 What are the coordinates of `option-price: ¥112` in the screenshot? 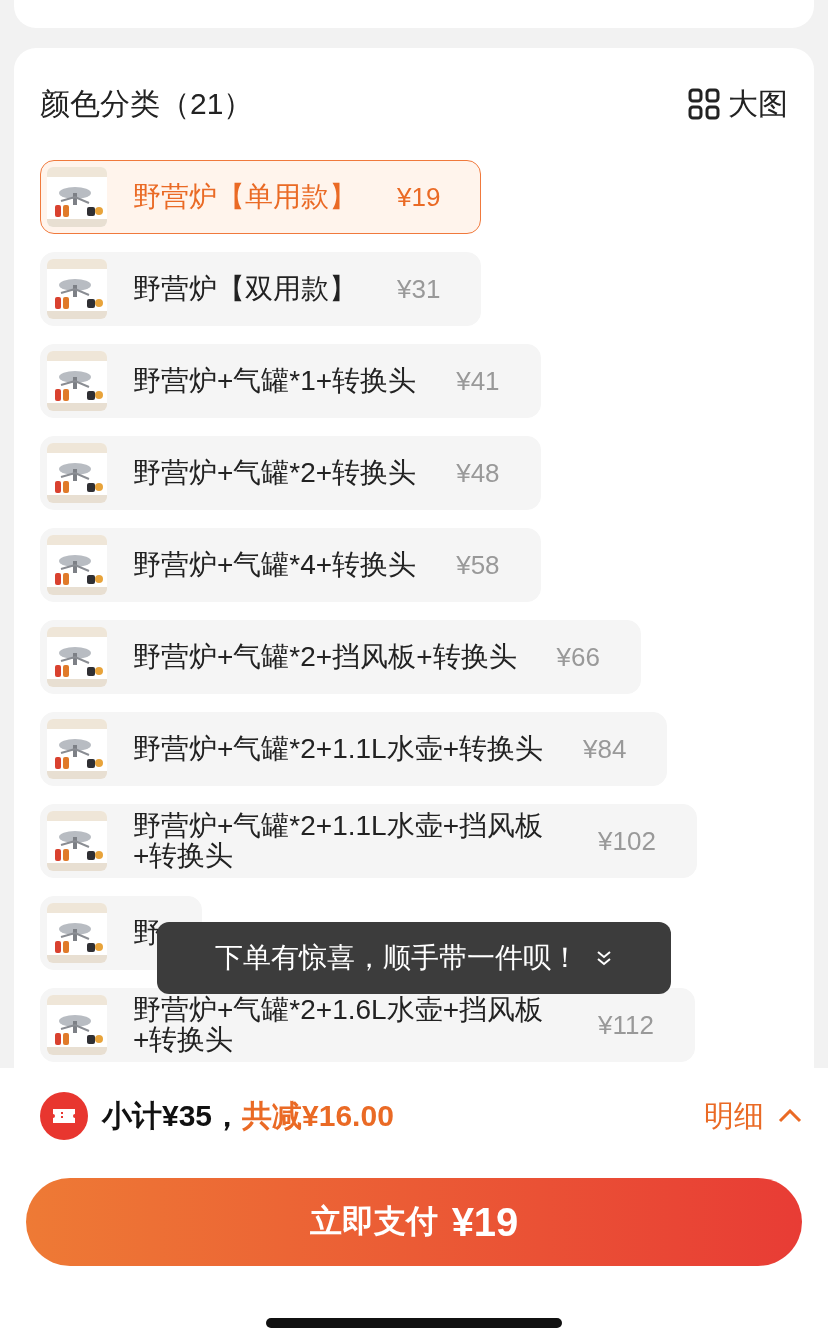 It's located at (626, 1025).